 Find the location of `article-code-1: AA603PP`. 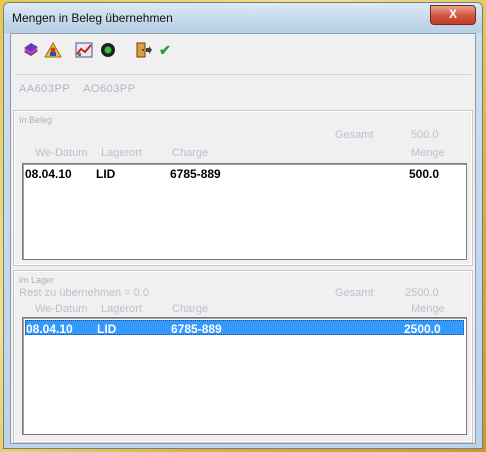

article-code-1: AA603PP is located at coordinates (45, 89).